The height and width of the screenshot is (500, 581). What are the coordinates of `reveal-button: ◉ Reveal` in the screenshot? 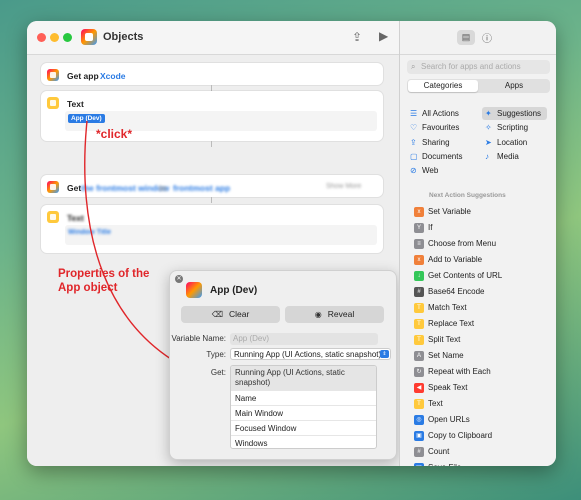 It's located at (334, 314).